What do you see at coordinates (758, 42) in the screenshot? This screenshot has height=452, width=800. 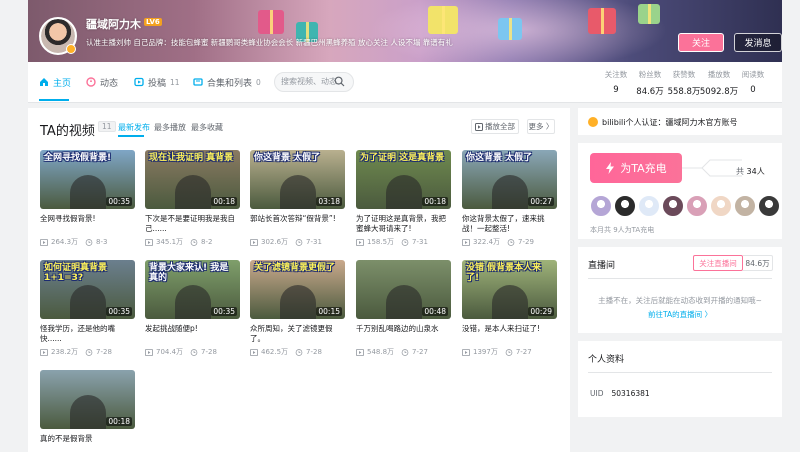 I see `message-button: 发消息` at bounding box center [758, 42].